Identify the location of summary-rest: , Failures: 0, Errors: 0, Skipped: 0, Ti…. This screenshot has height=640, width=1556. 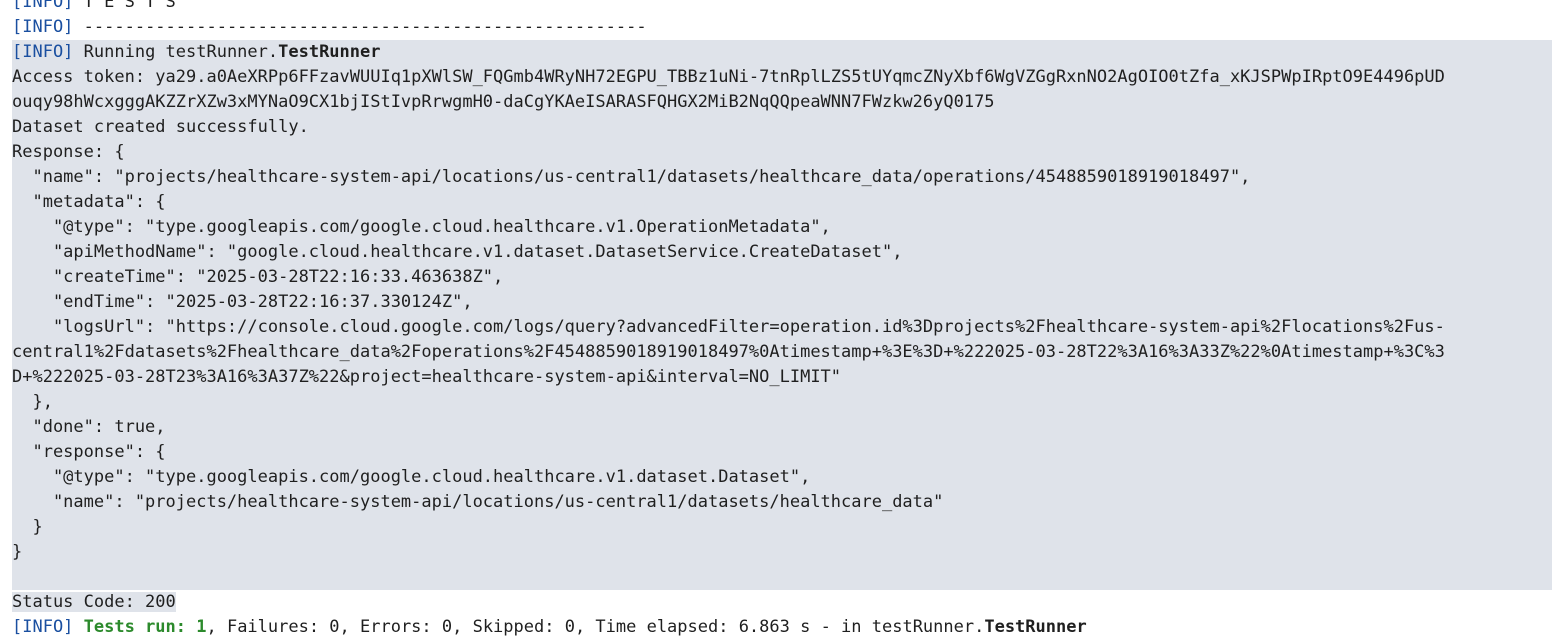
(595, 627).